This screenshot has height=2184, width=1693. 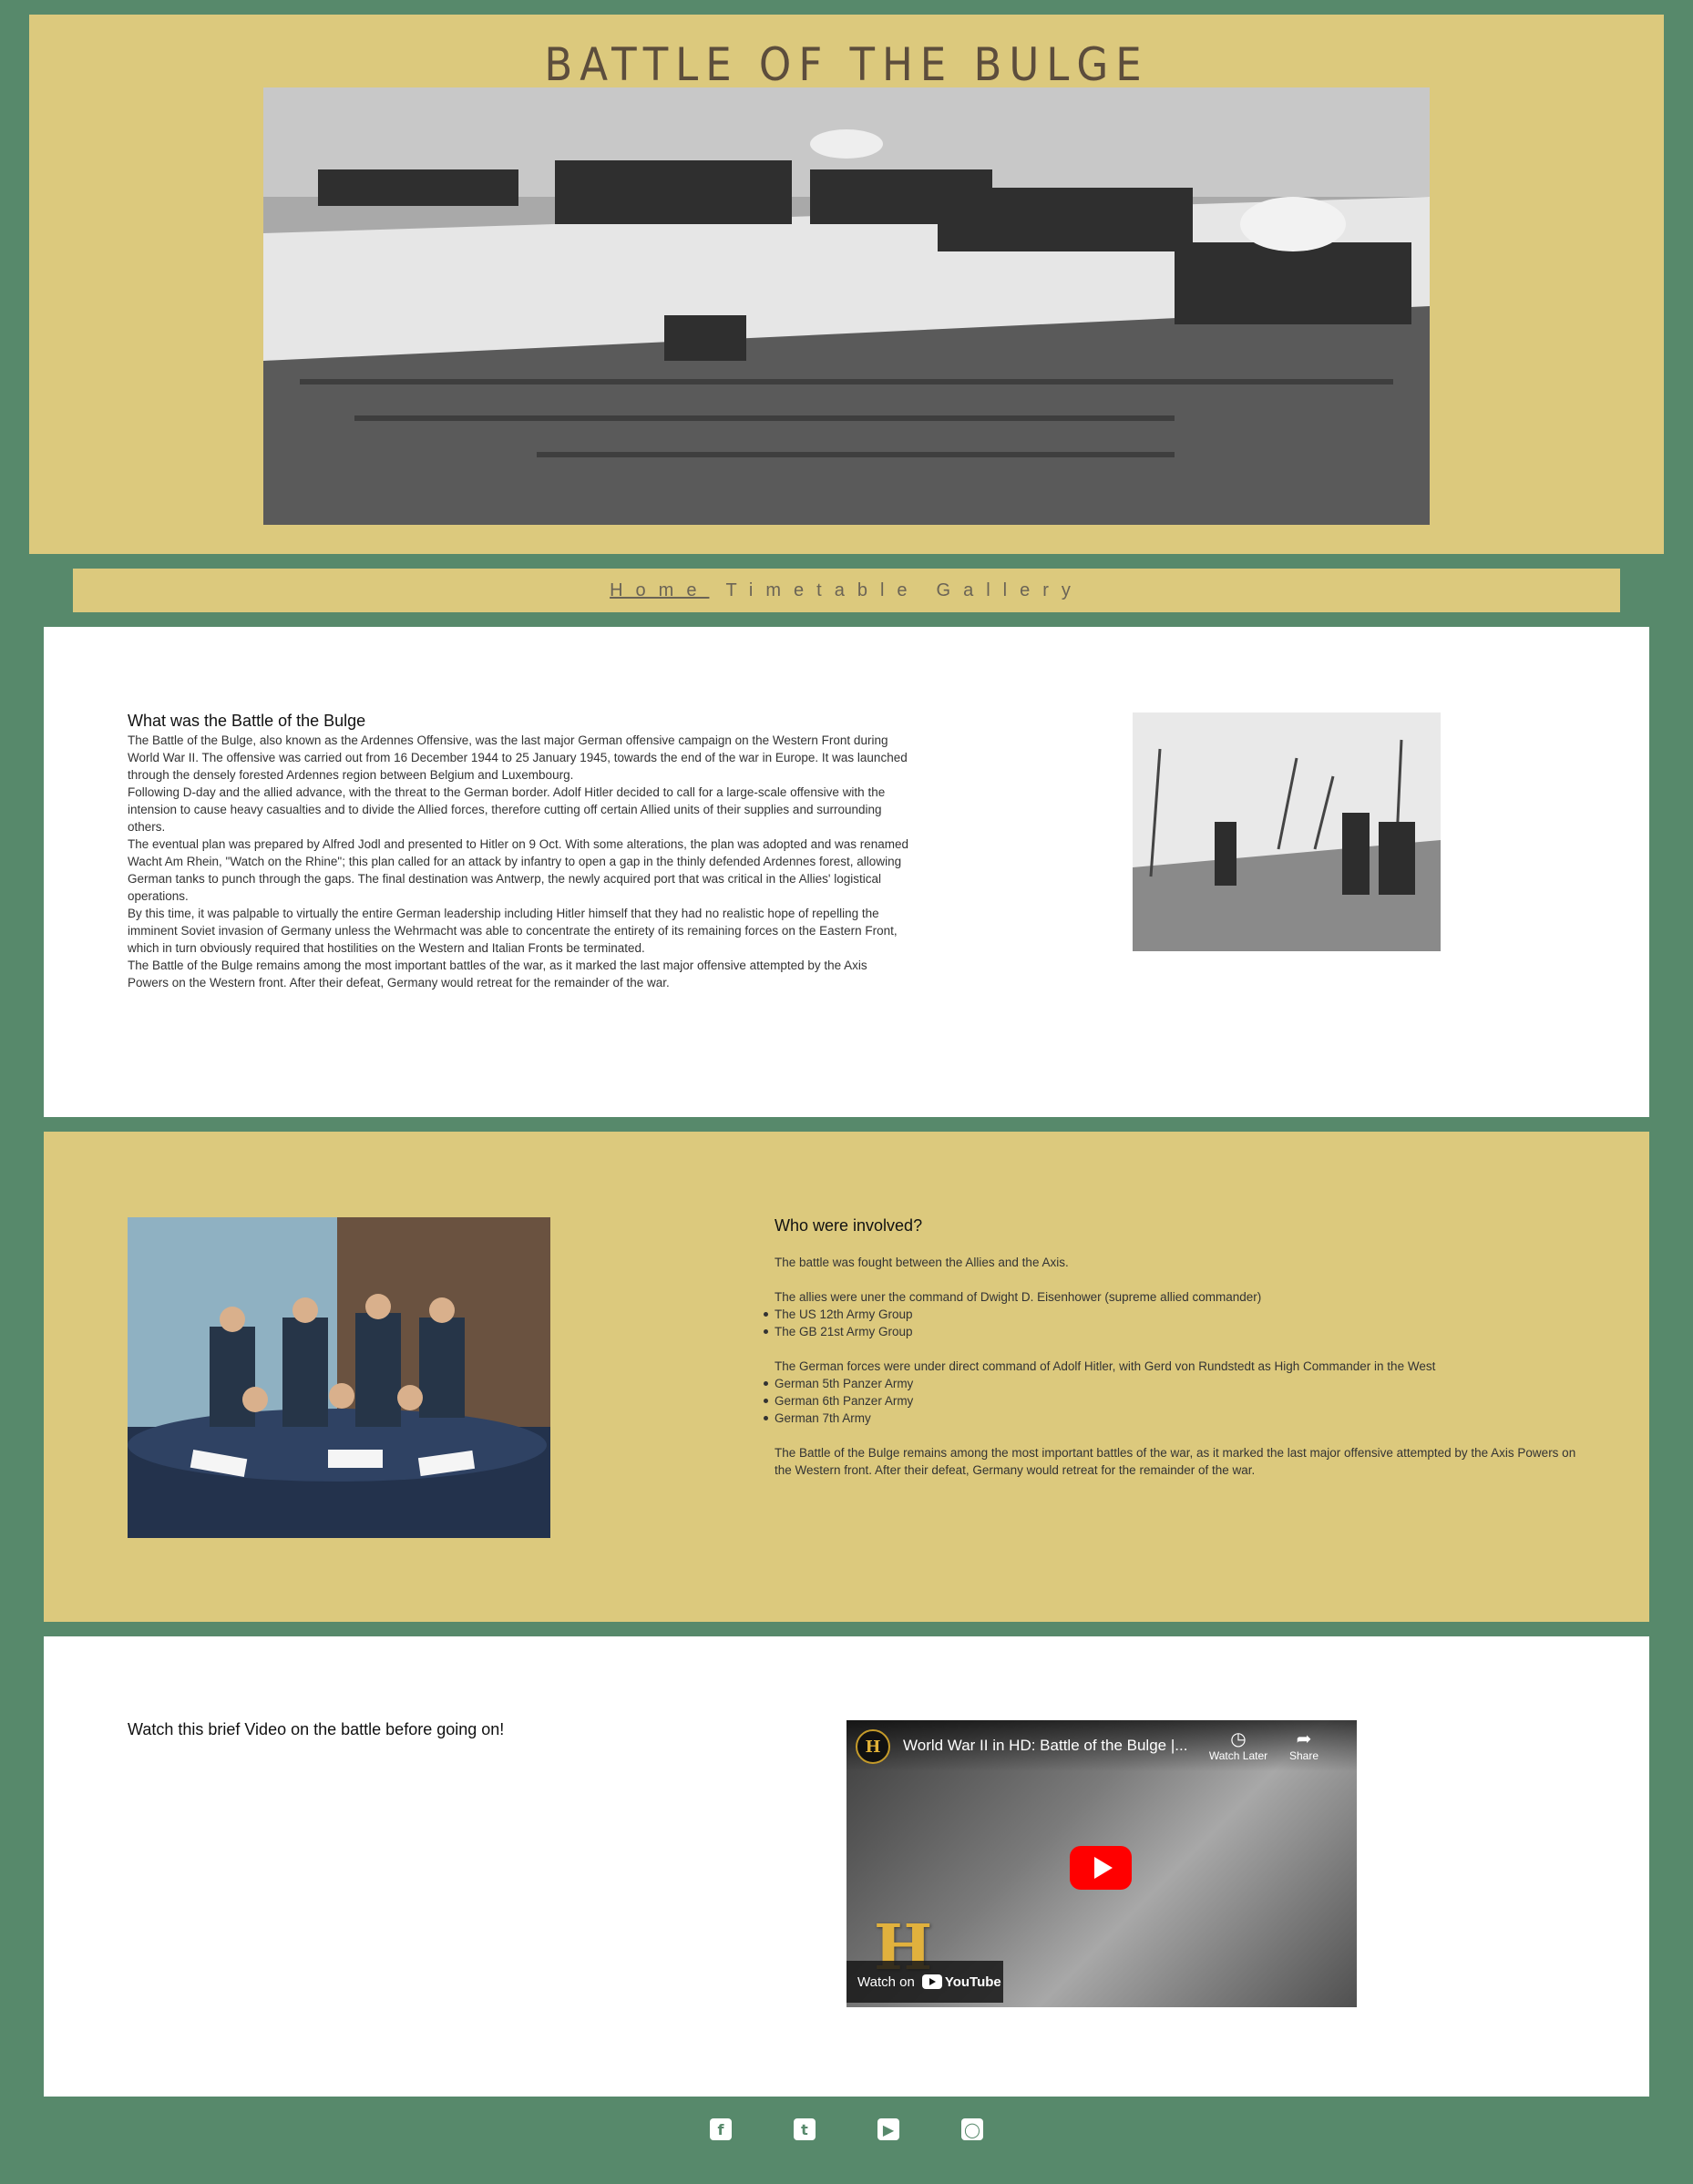 What do you see at coordinates (846, 64) in the screenshot?
I see `site-title: BATTLE OF THE BULGE` at bounding box center [846, 64].